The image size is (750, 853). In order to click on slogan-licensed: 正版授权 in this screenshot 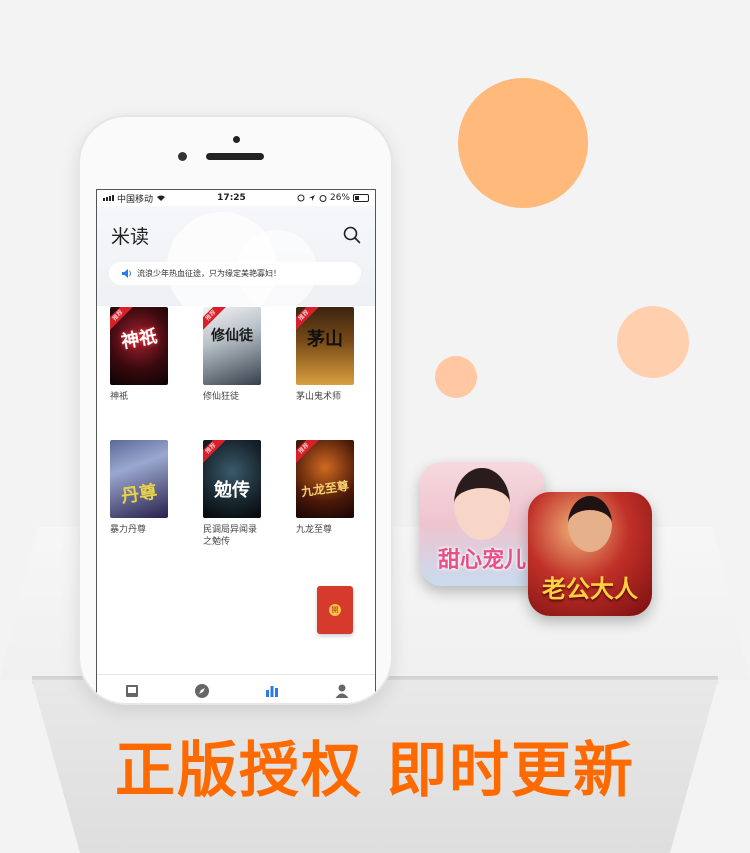, I will do `click(239, 771)`.